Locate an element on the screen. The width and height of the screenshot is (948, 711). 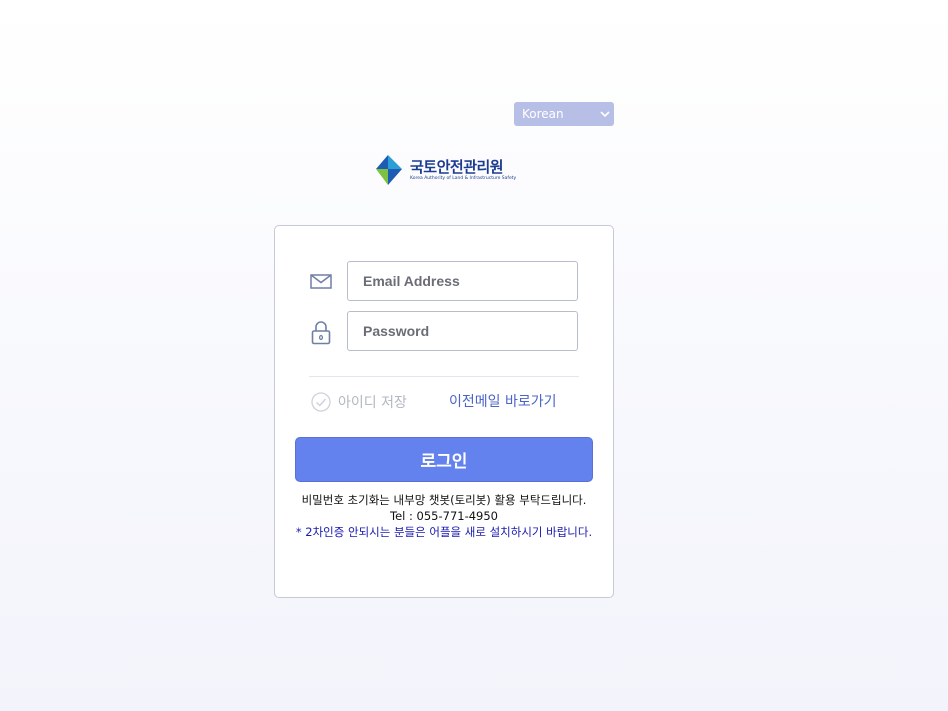
remember-id-label: 아이디 저장 is located at coordinates (372, 403).